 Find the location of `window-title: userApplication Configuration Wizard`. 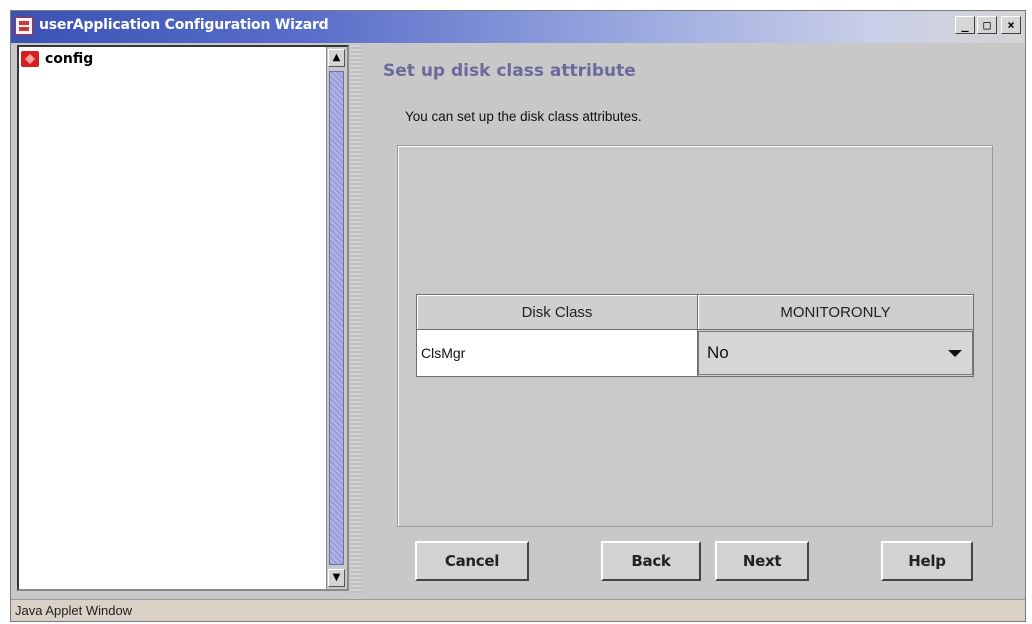

window-title: userApplication Configuration Wizard is located at coordinates (184, 25).